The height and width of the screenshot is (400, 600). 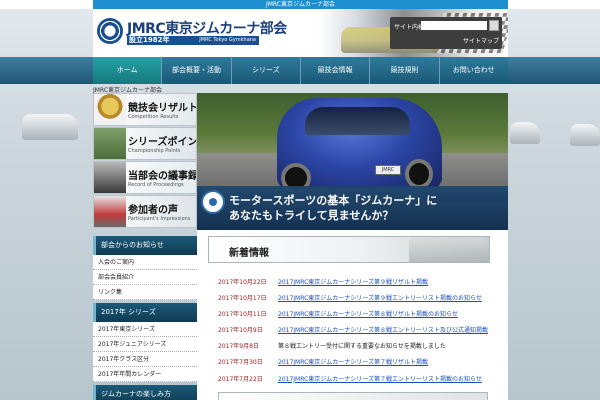 What do you see at coordinates (162, 142) in the screenshot?
I see `promo-title: シリーズポイント` at bounding box center [162, 142].